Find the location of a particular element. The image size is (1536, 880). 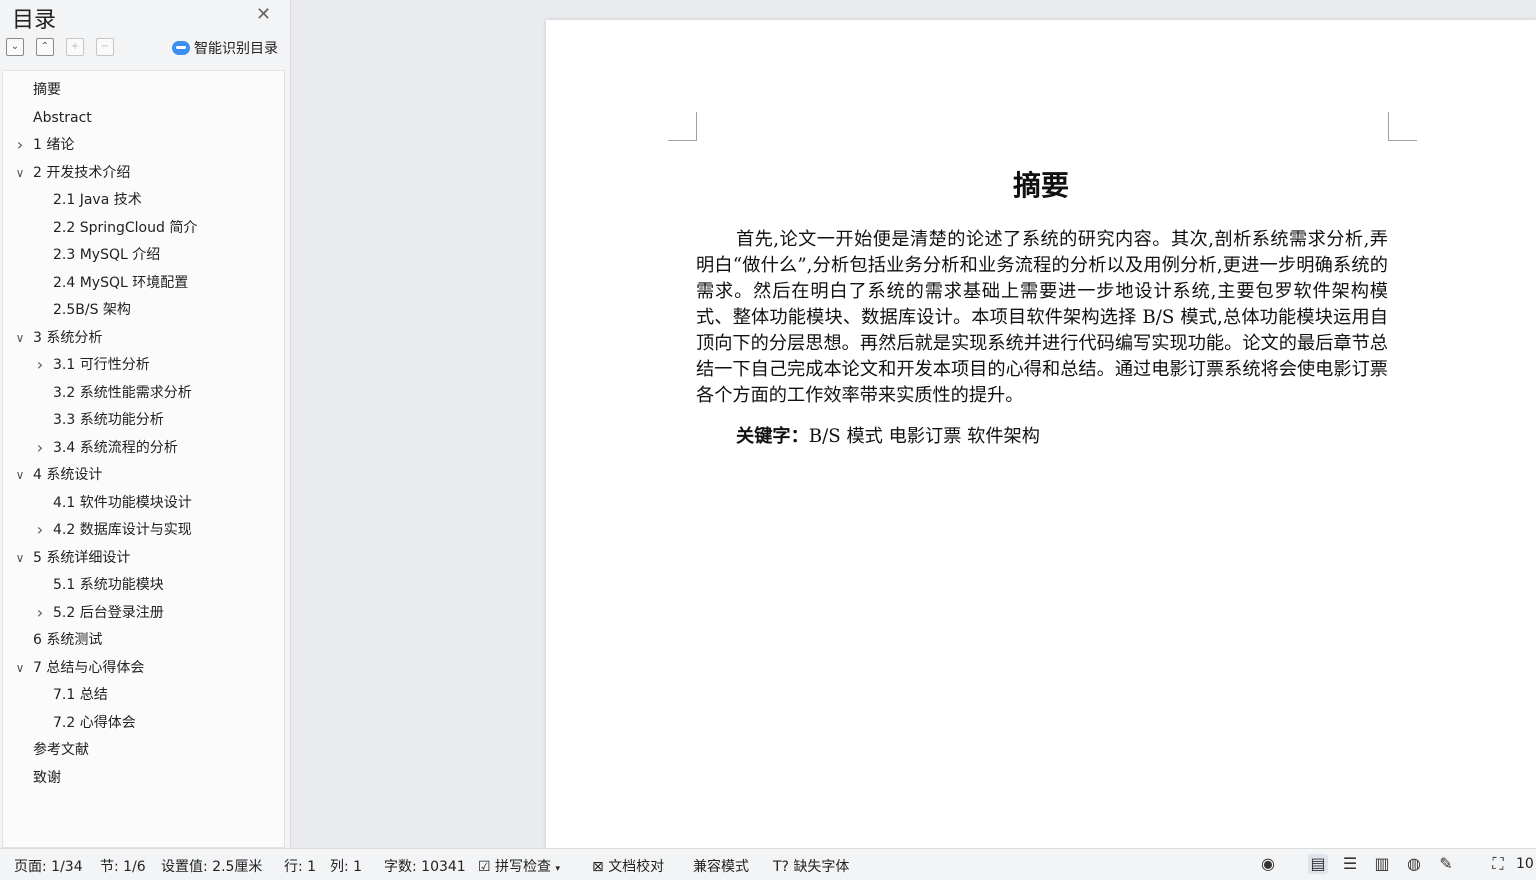

toc-item-label: 2.1 Java 技术 is located at coordinates (97, 200).